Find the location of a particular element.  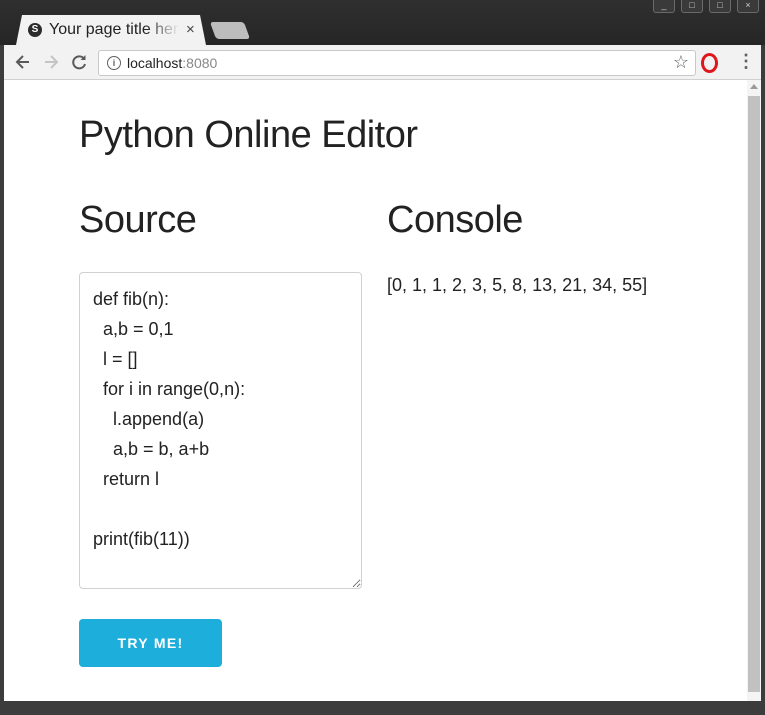

active-tab: S Your page title here × is located at coordinates (111, 30).